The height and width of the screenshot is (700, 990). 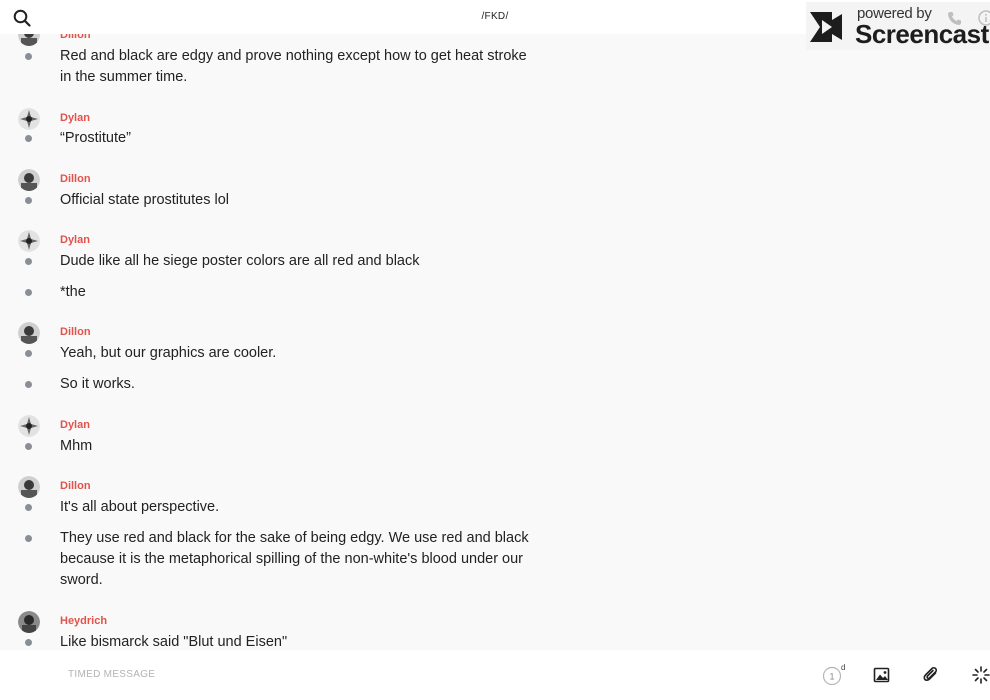 What do you see at coordinates (76, 446) in the screenshot?
I see `message-text: Mhm` at bounding box center [76, 446].